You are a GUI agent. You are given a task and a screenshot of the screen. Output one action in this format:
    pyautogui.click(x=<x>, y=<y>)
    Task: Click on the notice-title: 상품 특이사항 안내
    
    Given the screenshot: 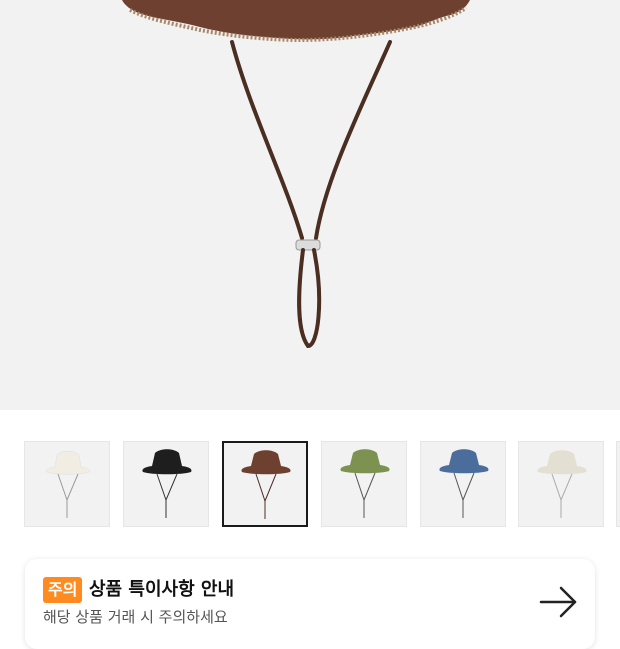 What is the action you would take?
    pyautogui.click(x=162, y=589)
    